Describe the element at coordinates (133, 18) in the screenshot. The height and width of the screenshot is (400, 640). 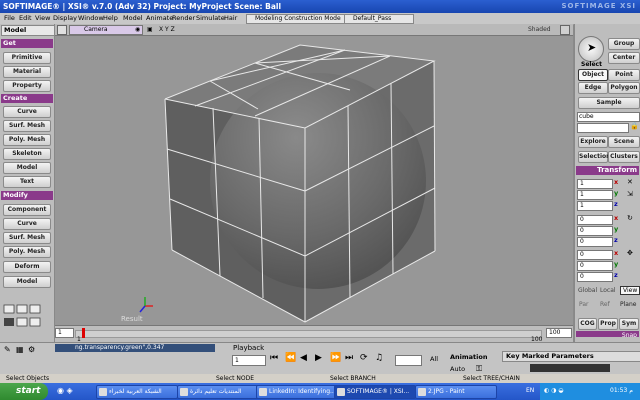
I see `menu-model: Model` at that location.